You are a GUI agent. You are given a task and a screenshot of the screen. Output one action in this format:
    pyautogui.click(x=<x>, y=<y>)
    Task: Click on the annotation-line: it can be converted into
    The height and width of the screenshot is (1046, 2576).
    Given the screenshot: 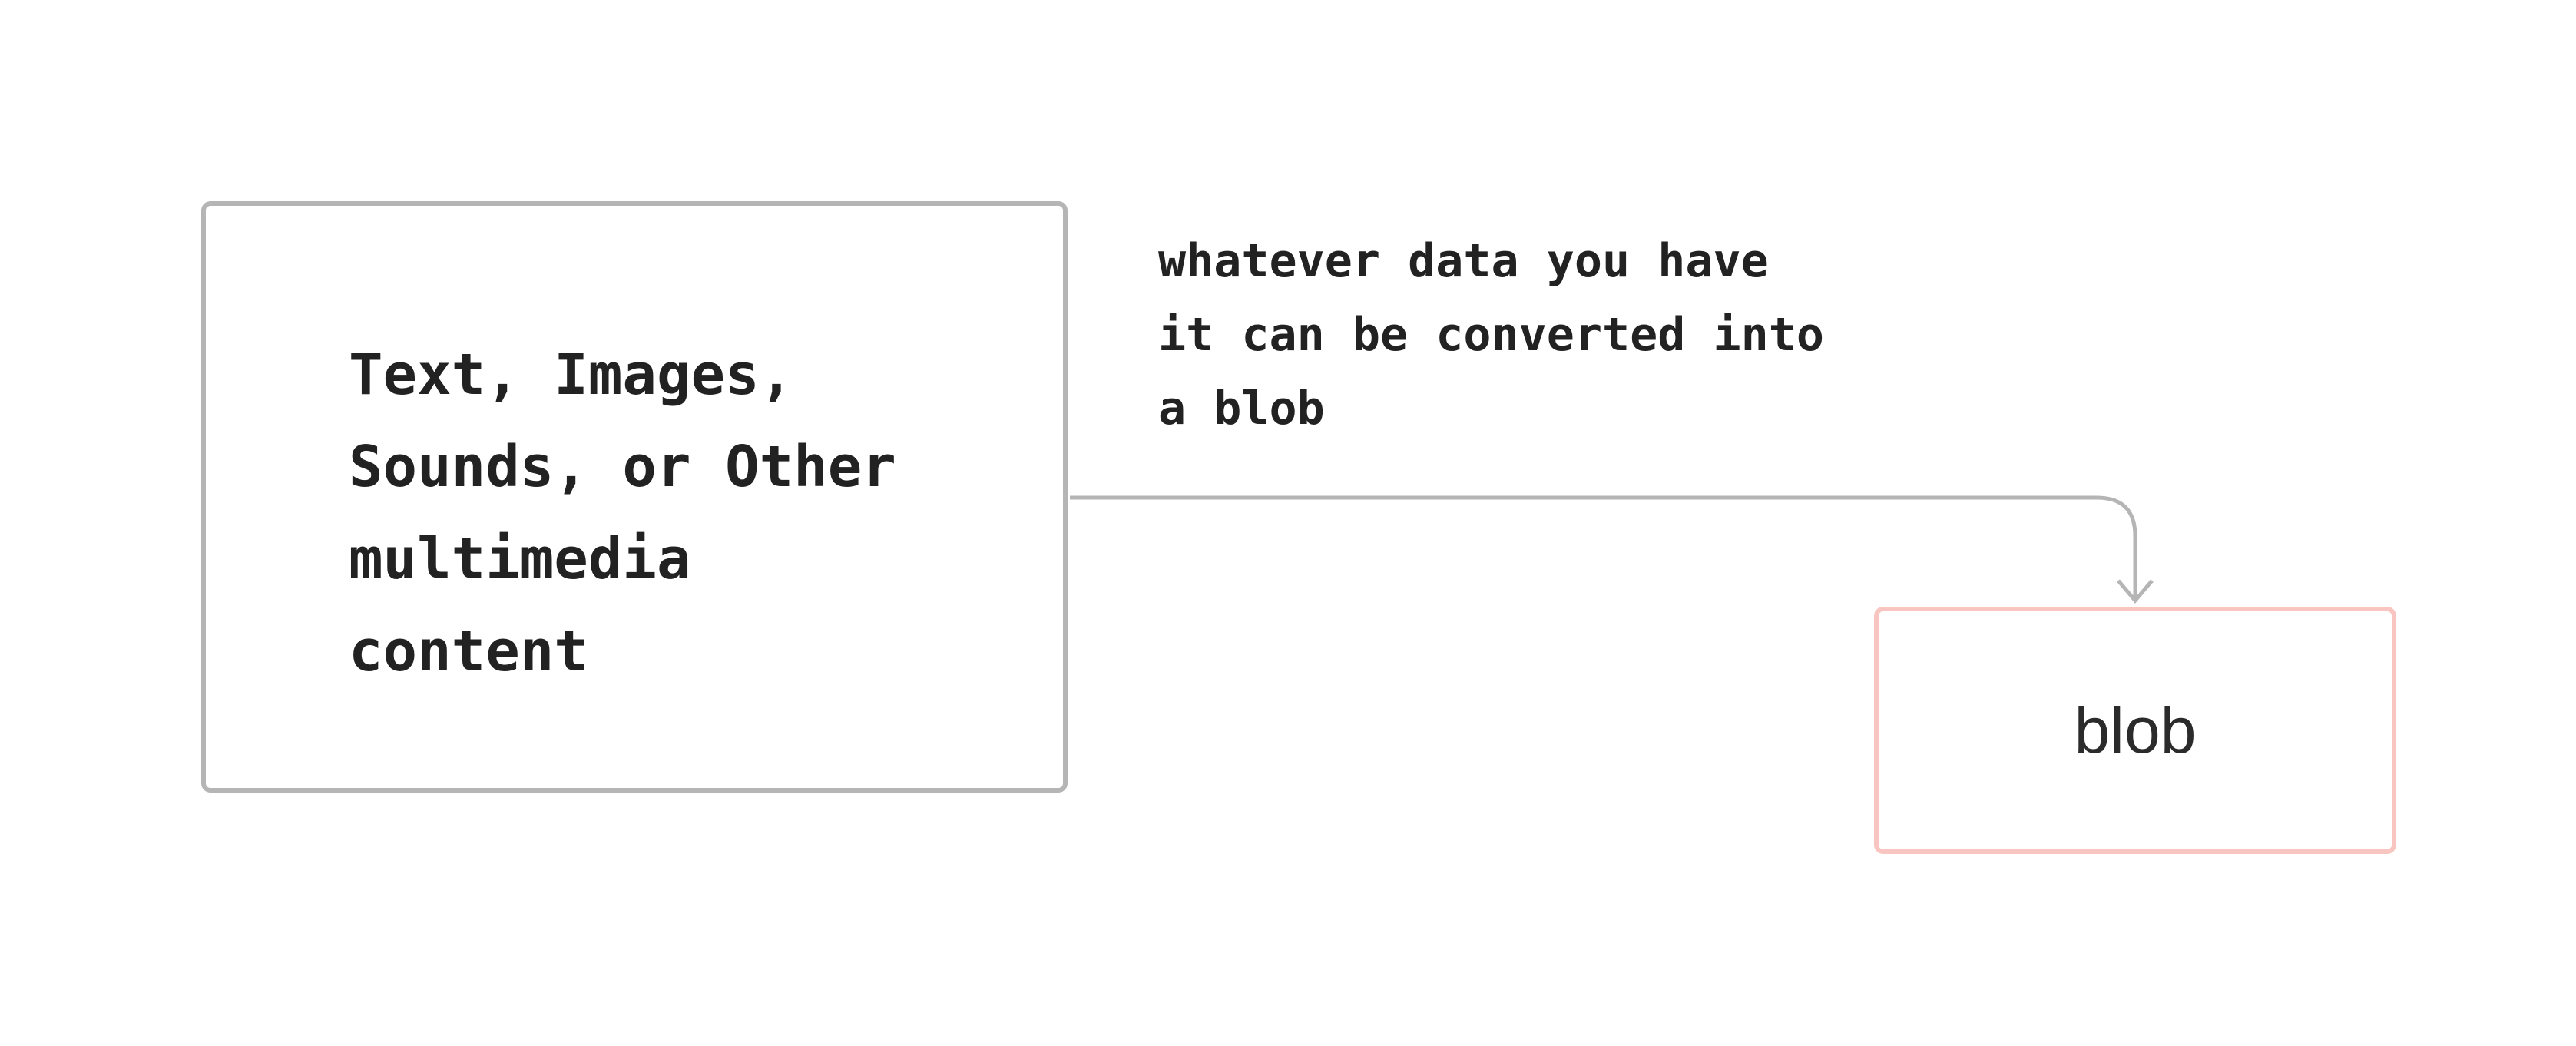 What is the action you would take?
    pyautogui.click(x=1491, y=335)
    